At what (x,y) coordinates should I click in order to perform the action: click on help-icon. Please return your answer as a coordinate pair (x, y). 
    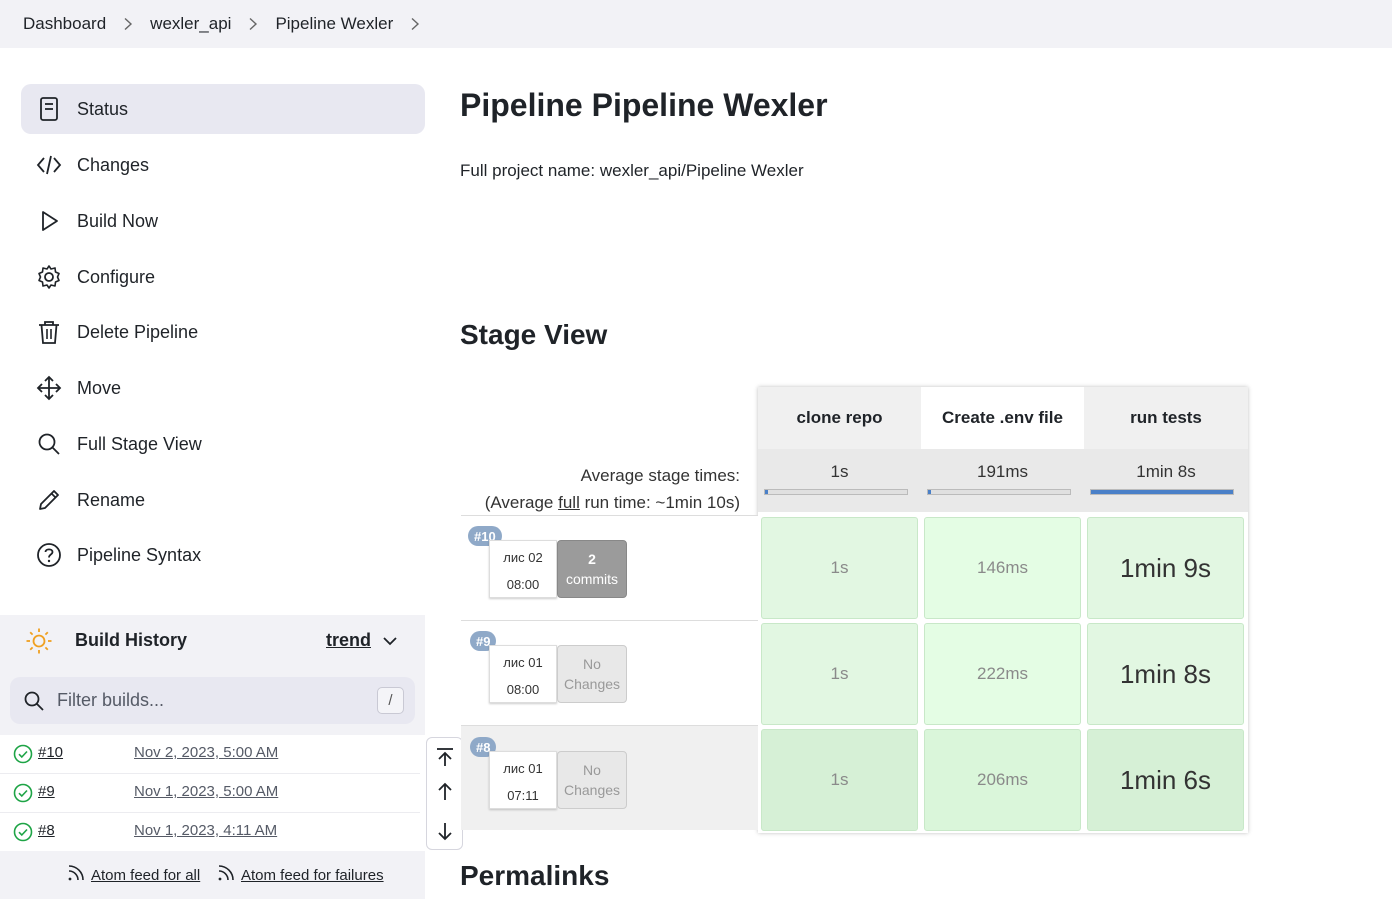
    Looking at the image, I should click on (49, 555).